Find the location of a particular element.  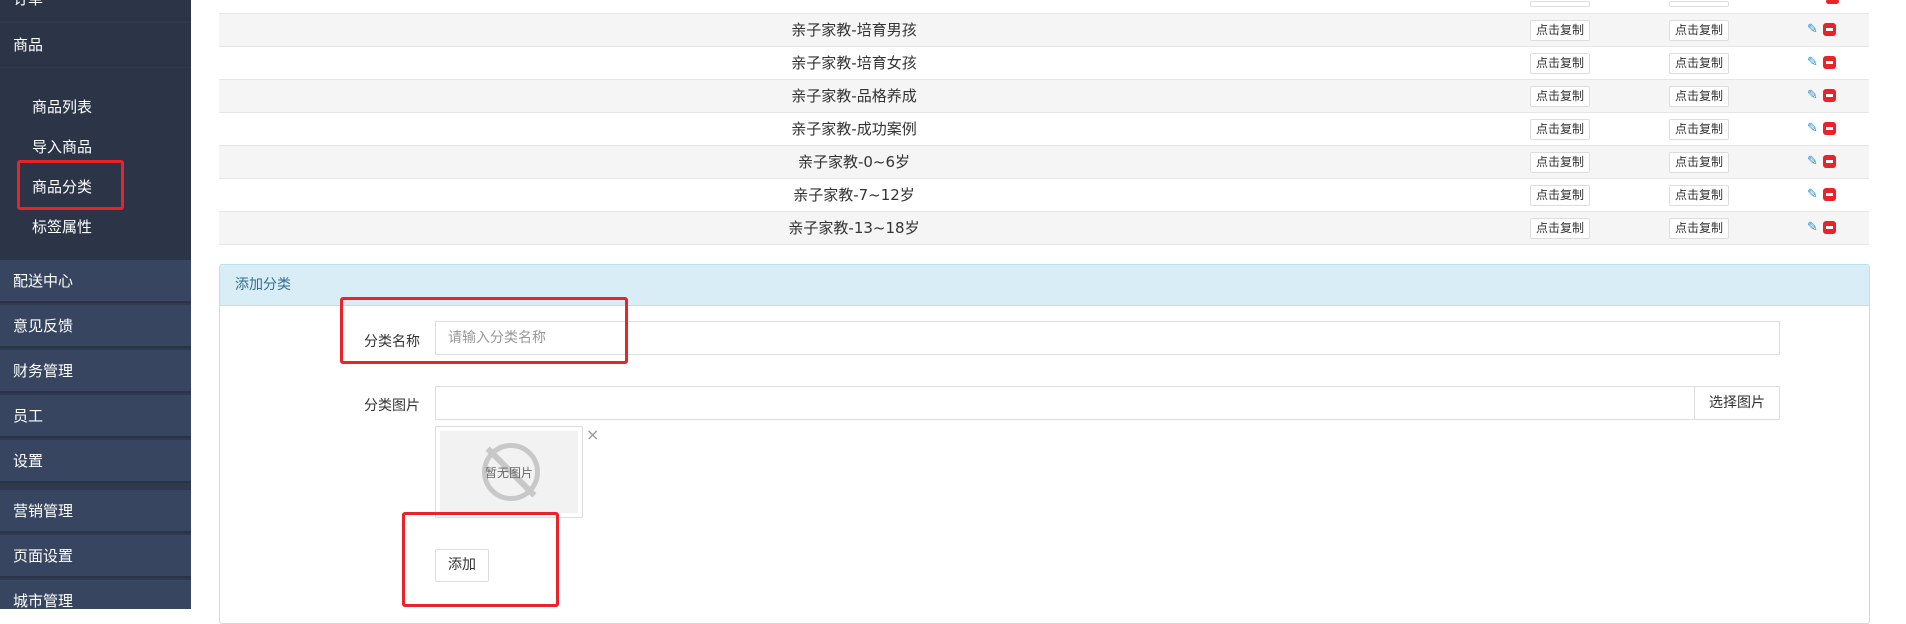

category-name: 亲子家教-成功案例 is located at coordinates (854, 129).